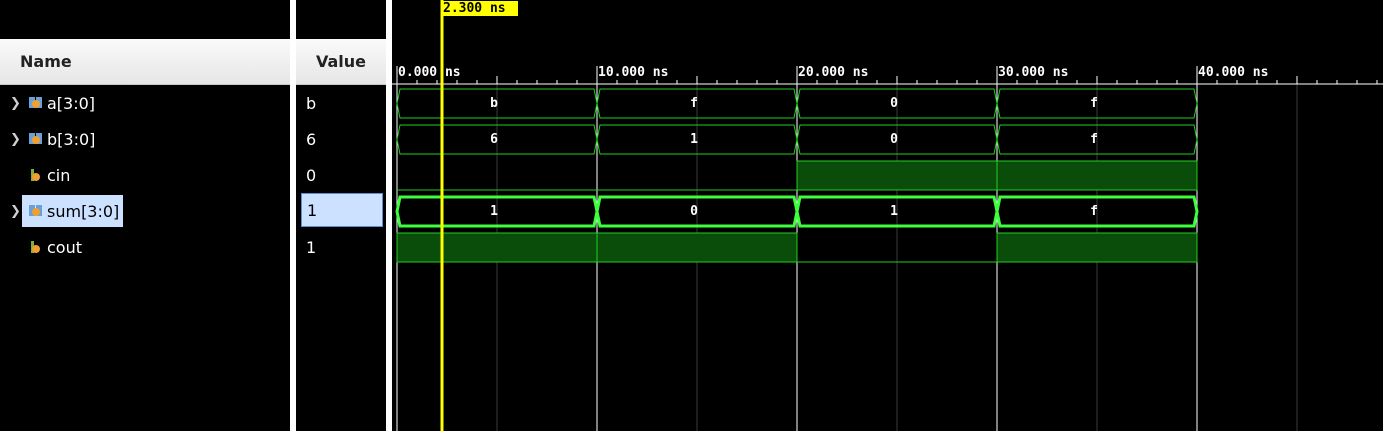  What do you see at coordinates (145, 247) in the screenshot?
I see `signal-row-cout: cout` at bounding box center [145, 247].